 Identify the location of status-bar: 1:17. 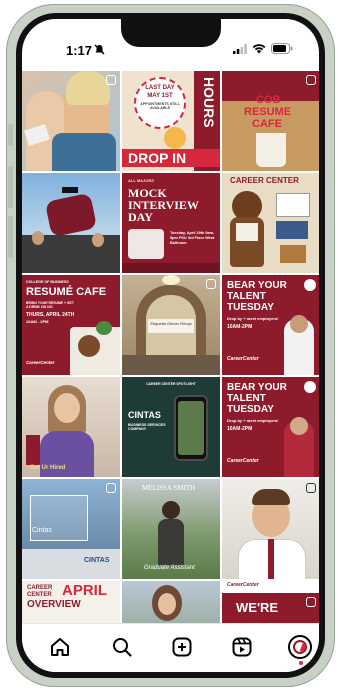
(170, 45).